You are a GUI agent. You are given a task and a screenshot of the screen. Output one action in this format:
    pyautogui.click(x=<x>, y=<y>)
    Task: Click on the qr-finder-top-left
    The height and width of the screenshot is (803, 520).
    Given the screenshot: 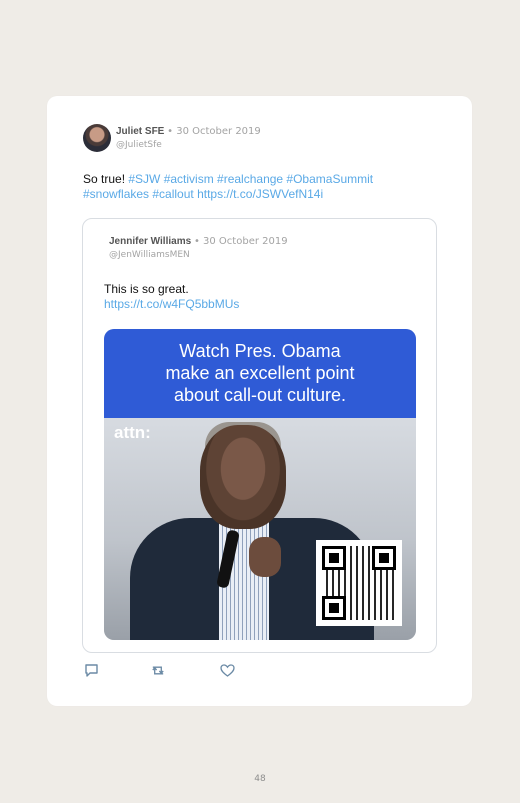 What is the action you would take?
    pyautogui.click(x=334, y=558)
    